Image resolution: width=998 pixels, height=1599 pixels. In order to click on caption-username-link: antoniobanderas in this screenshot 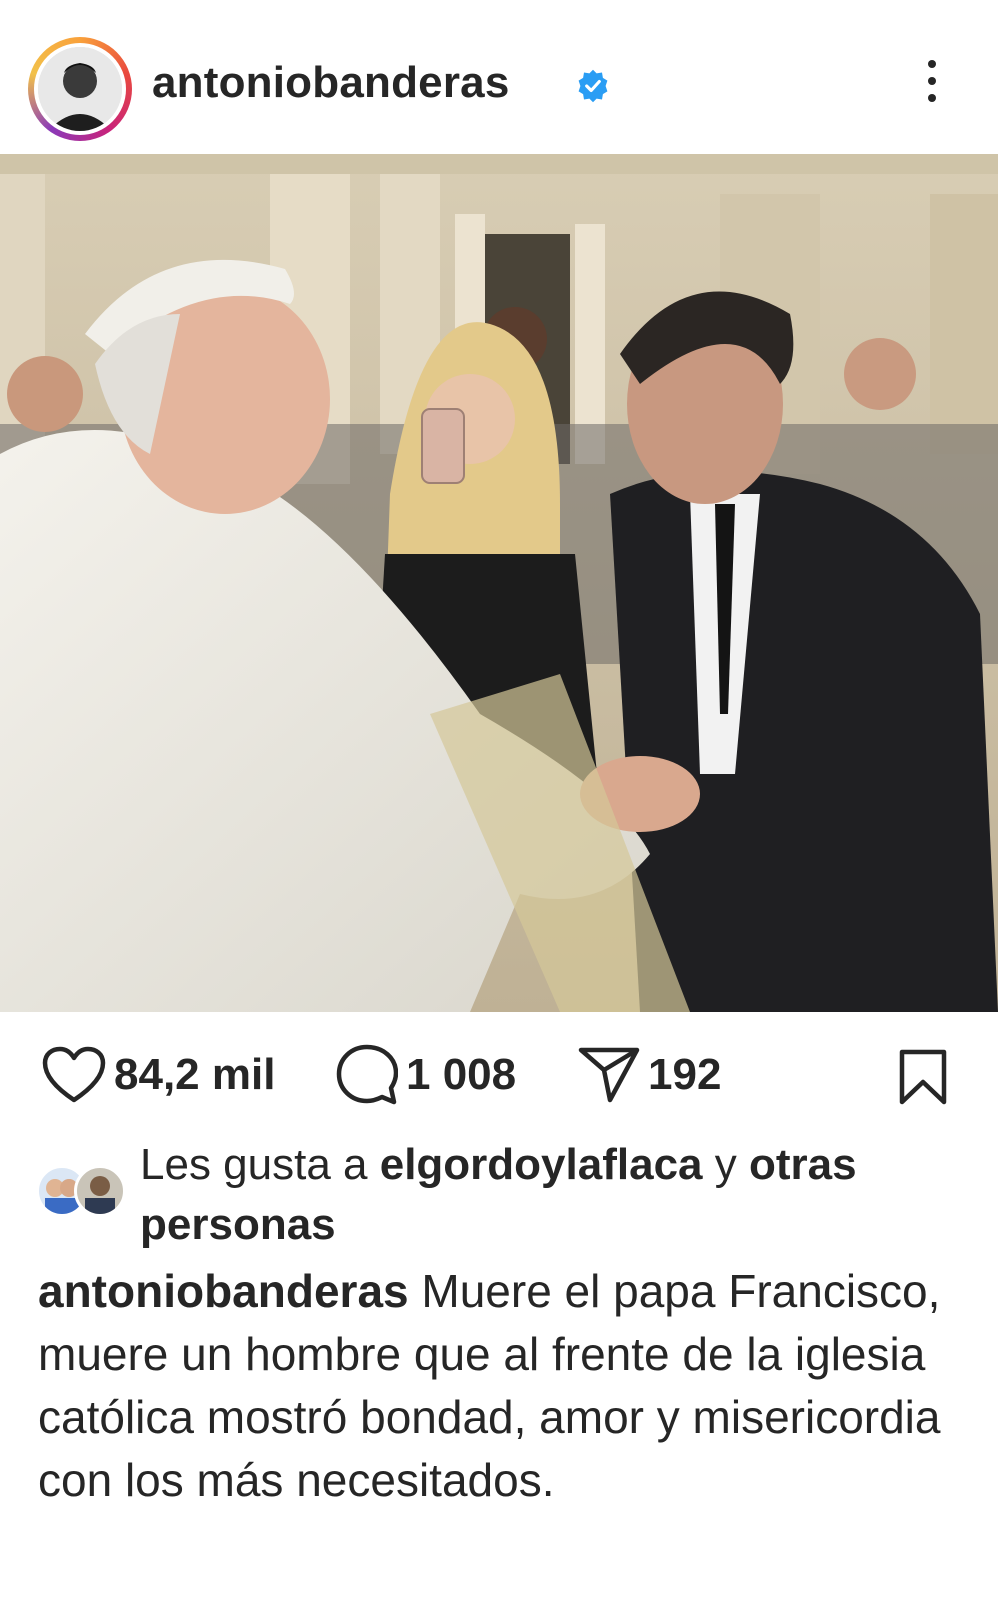, I will do `click(223, 1291)`.